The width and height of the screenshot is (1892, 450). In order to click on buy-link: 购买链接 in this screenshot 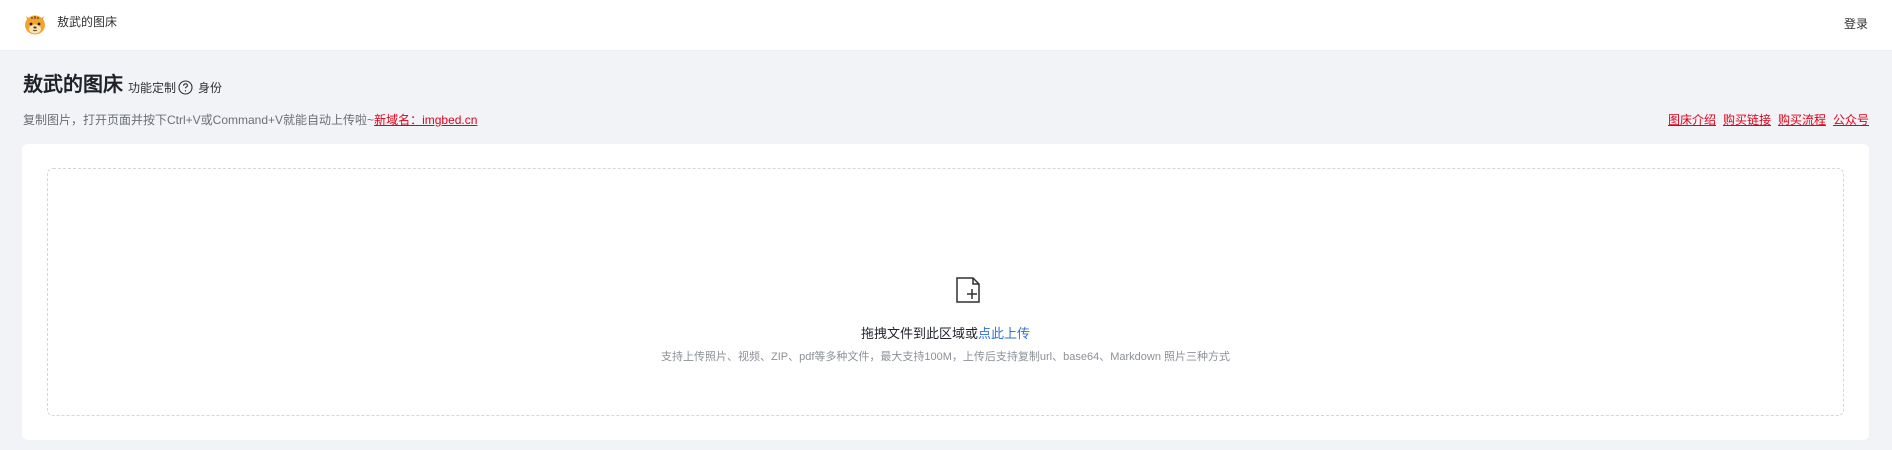, I will do `click(1747, 120)`.